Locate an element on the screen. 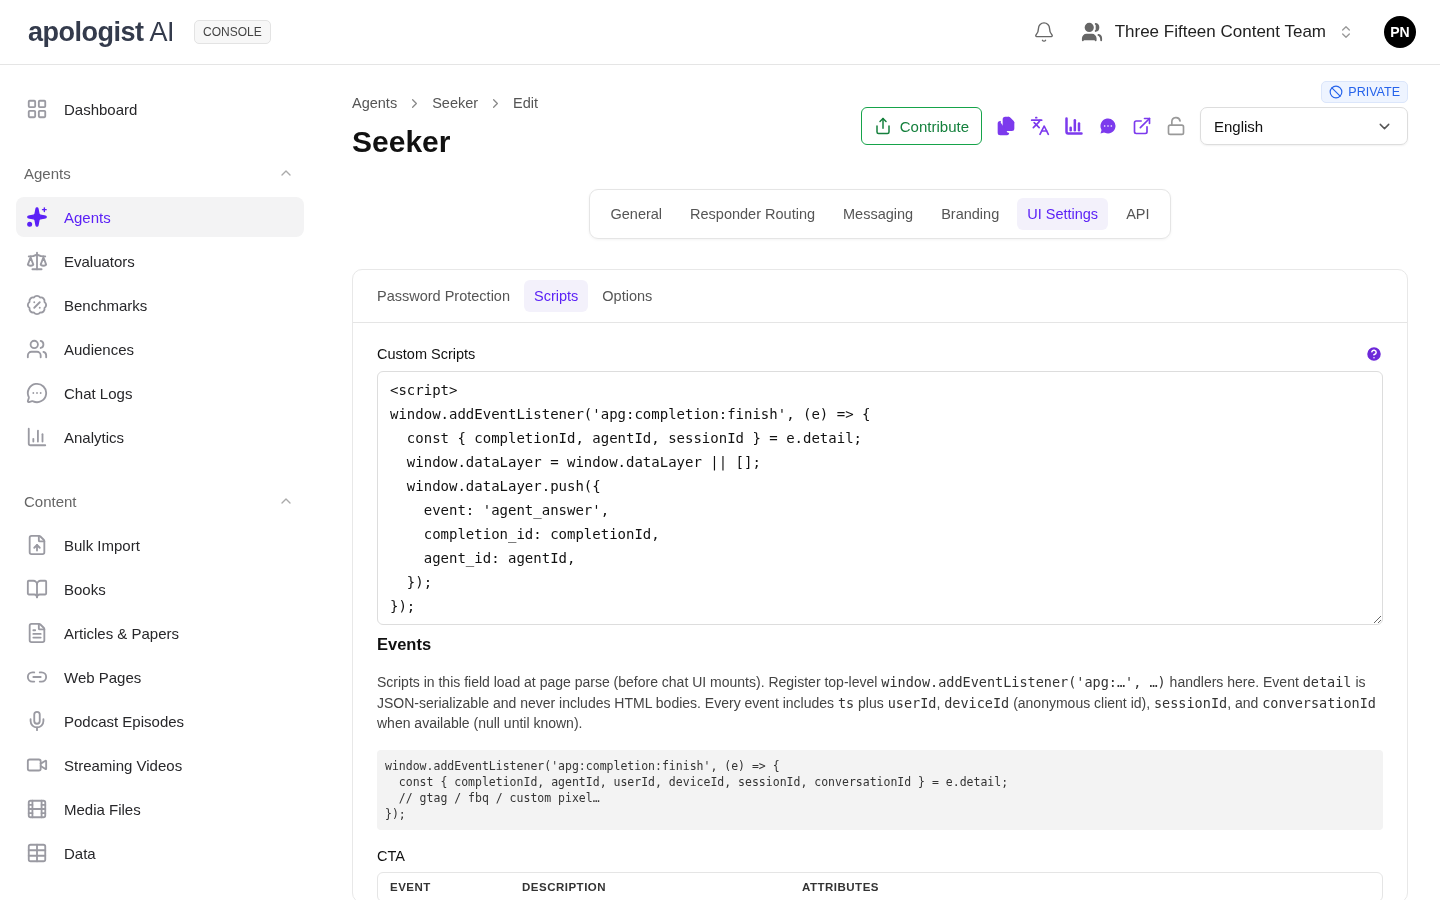 Image resolution: width=1440 pixels, height=900 pixels. breadcrumb-link: Edit is located at coordinates (526, 103).